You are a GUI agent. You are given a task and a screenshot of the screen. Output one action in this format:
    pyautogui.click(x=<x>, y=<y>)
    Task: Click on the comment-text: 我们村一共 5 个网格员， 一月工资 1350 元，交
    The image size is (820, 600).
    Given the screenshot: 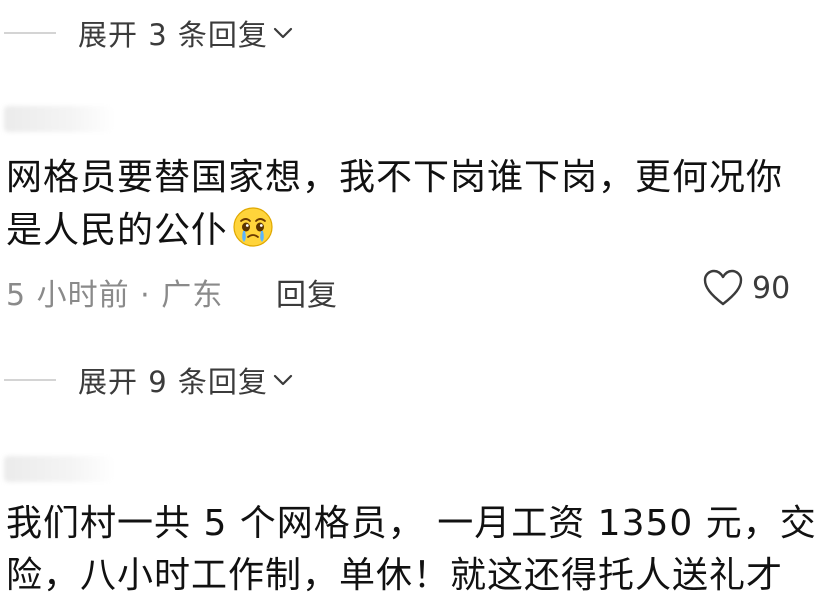 What is the action you would take?
    pyautogui.click(x=411, y=523)
    